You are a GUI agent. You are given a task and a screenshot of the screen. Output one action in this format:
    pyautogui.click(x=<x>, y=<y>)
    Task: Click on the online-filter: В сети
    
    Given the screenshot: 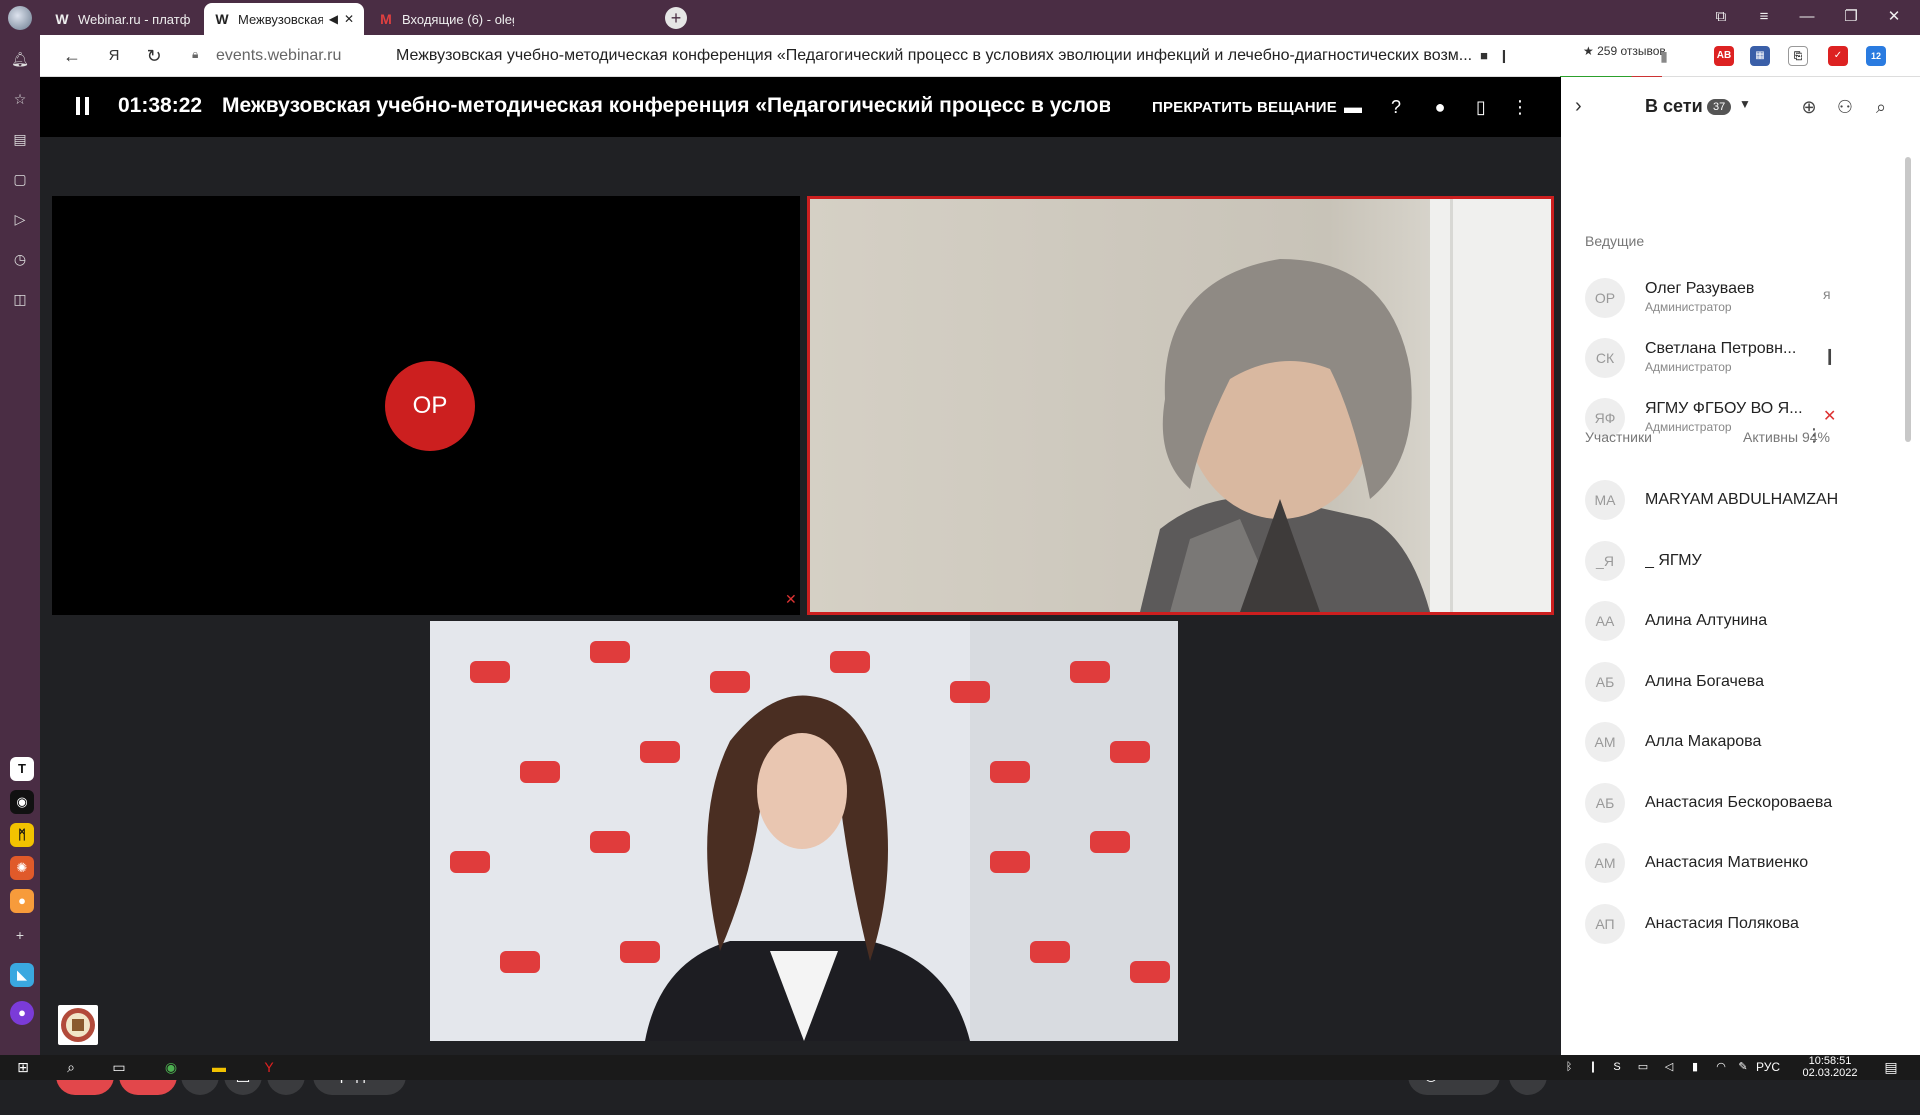 What is the action you would take?
    pyautogui.click(x=1674, y=106)
    